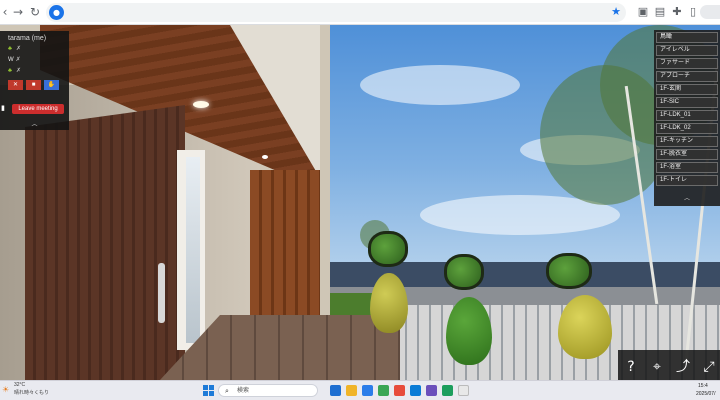  What do you see at coordinates (56, 12) in the screenshot?
I see `site-info-icon: ●` at bounding box center [56, 12].